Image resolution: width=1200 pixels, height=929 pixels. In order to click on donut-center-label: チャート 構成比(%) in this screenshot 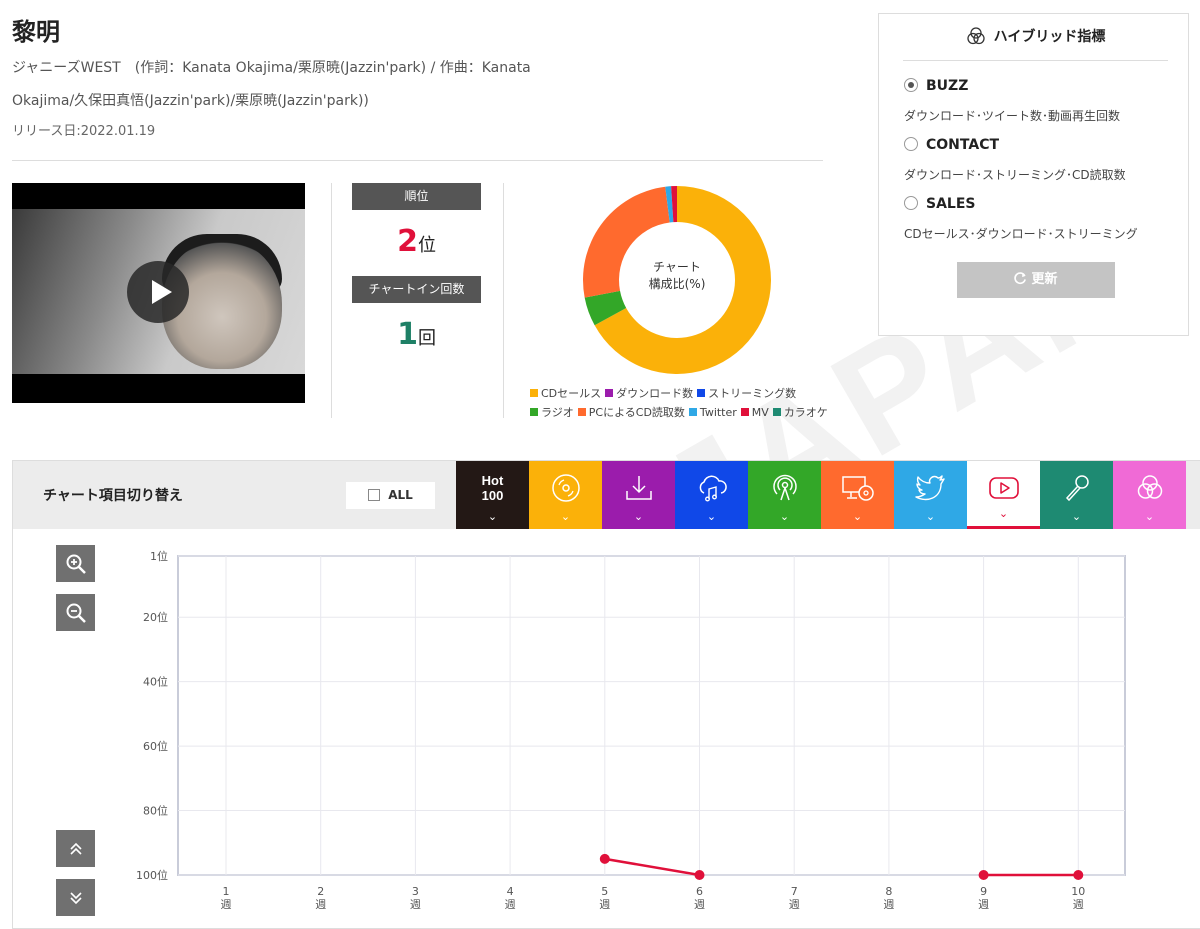, I will do `click(677, 275)`.